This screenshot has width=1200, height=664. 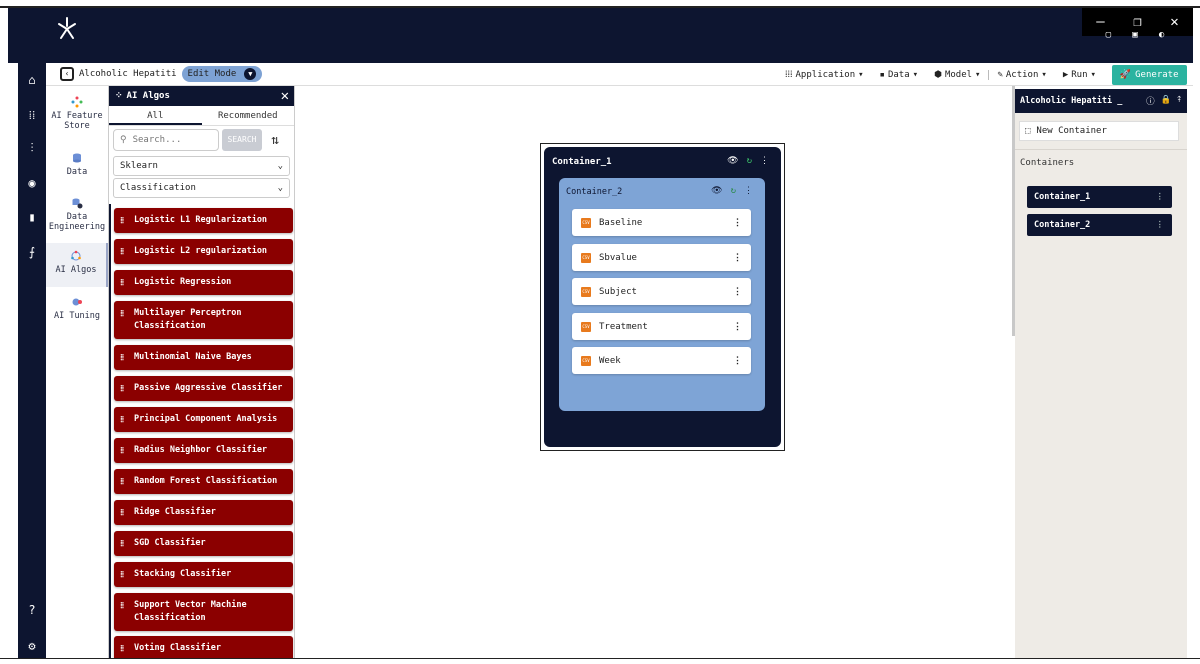 I want to click on algo-label: Voting Classifier, so click(x=177, y=648).